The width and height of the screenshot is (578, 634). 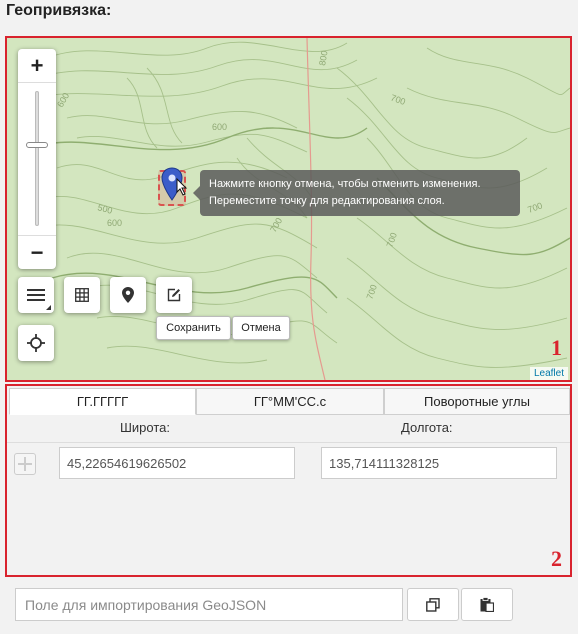 I want to click on latitude-label: Широта:, so click(x=145, y=427).